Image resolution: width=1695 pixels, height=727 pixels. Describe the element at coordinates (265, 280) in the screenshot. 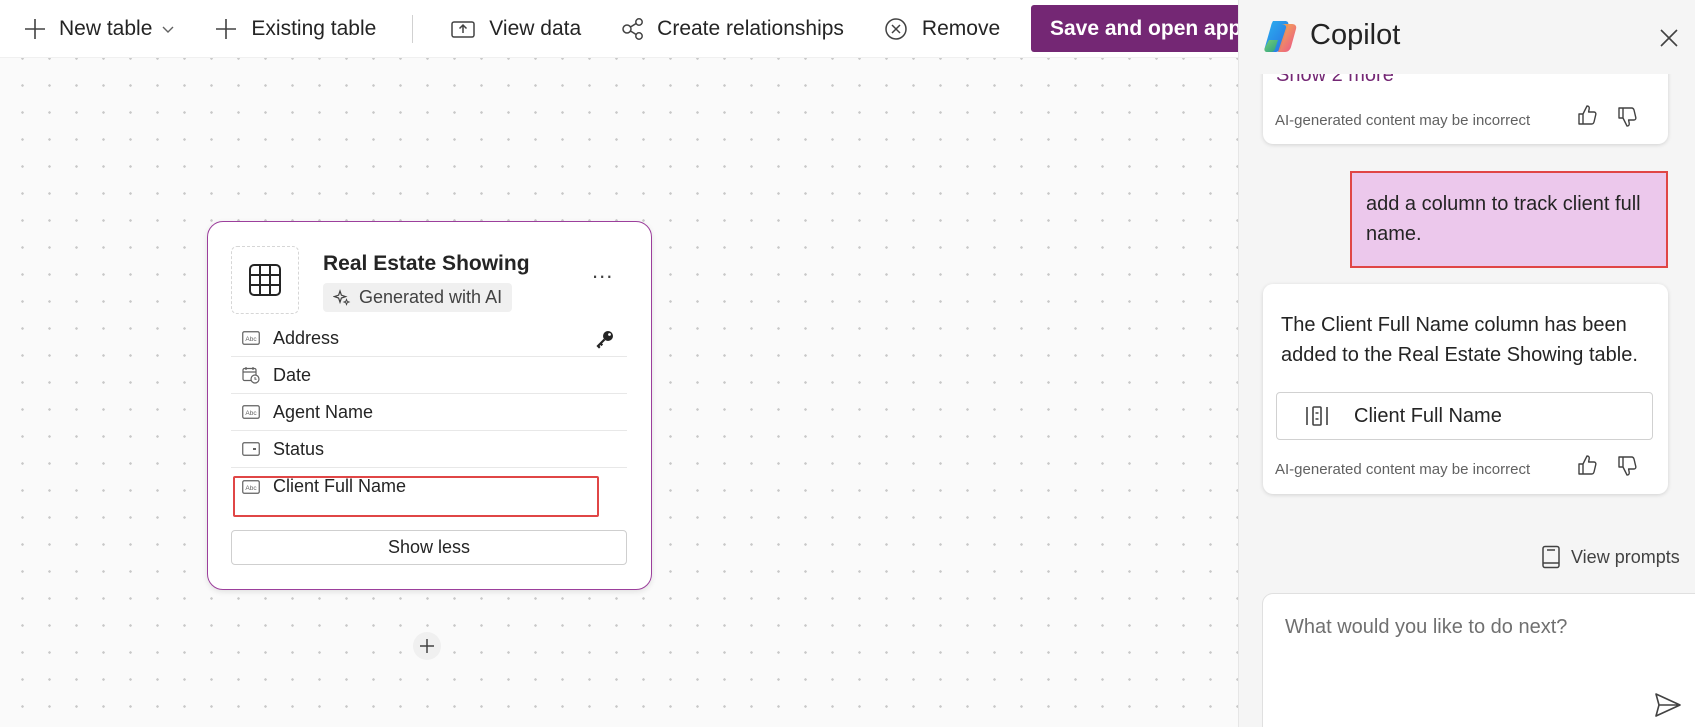

I see `table-icon` at that location.